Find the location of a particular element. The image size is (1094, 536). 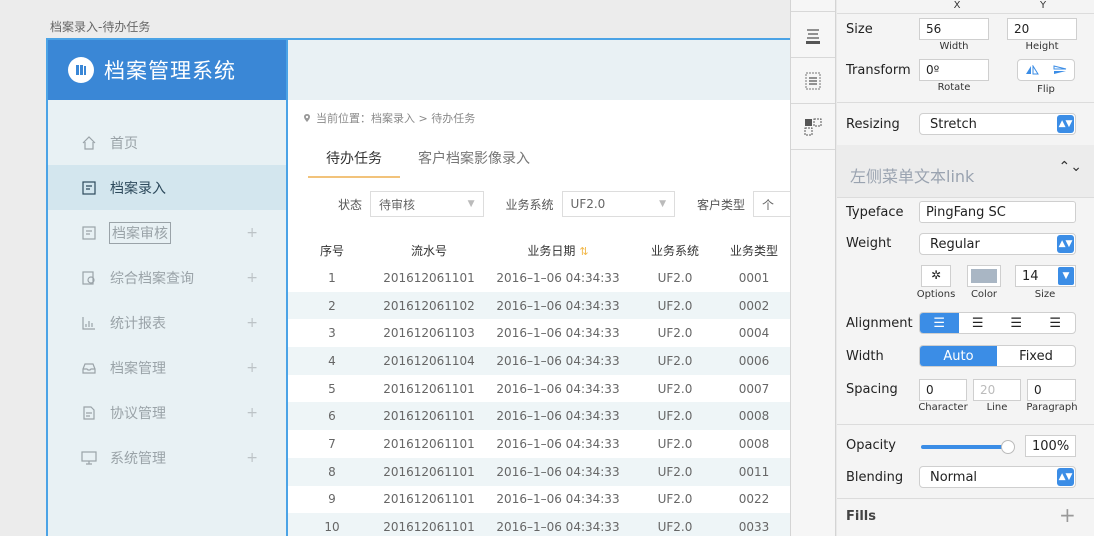

paragraph-spacing-input: 0 is located at coordinates (1051, 390).